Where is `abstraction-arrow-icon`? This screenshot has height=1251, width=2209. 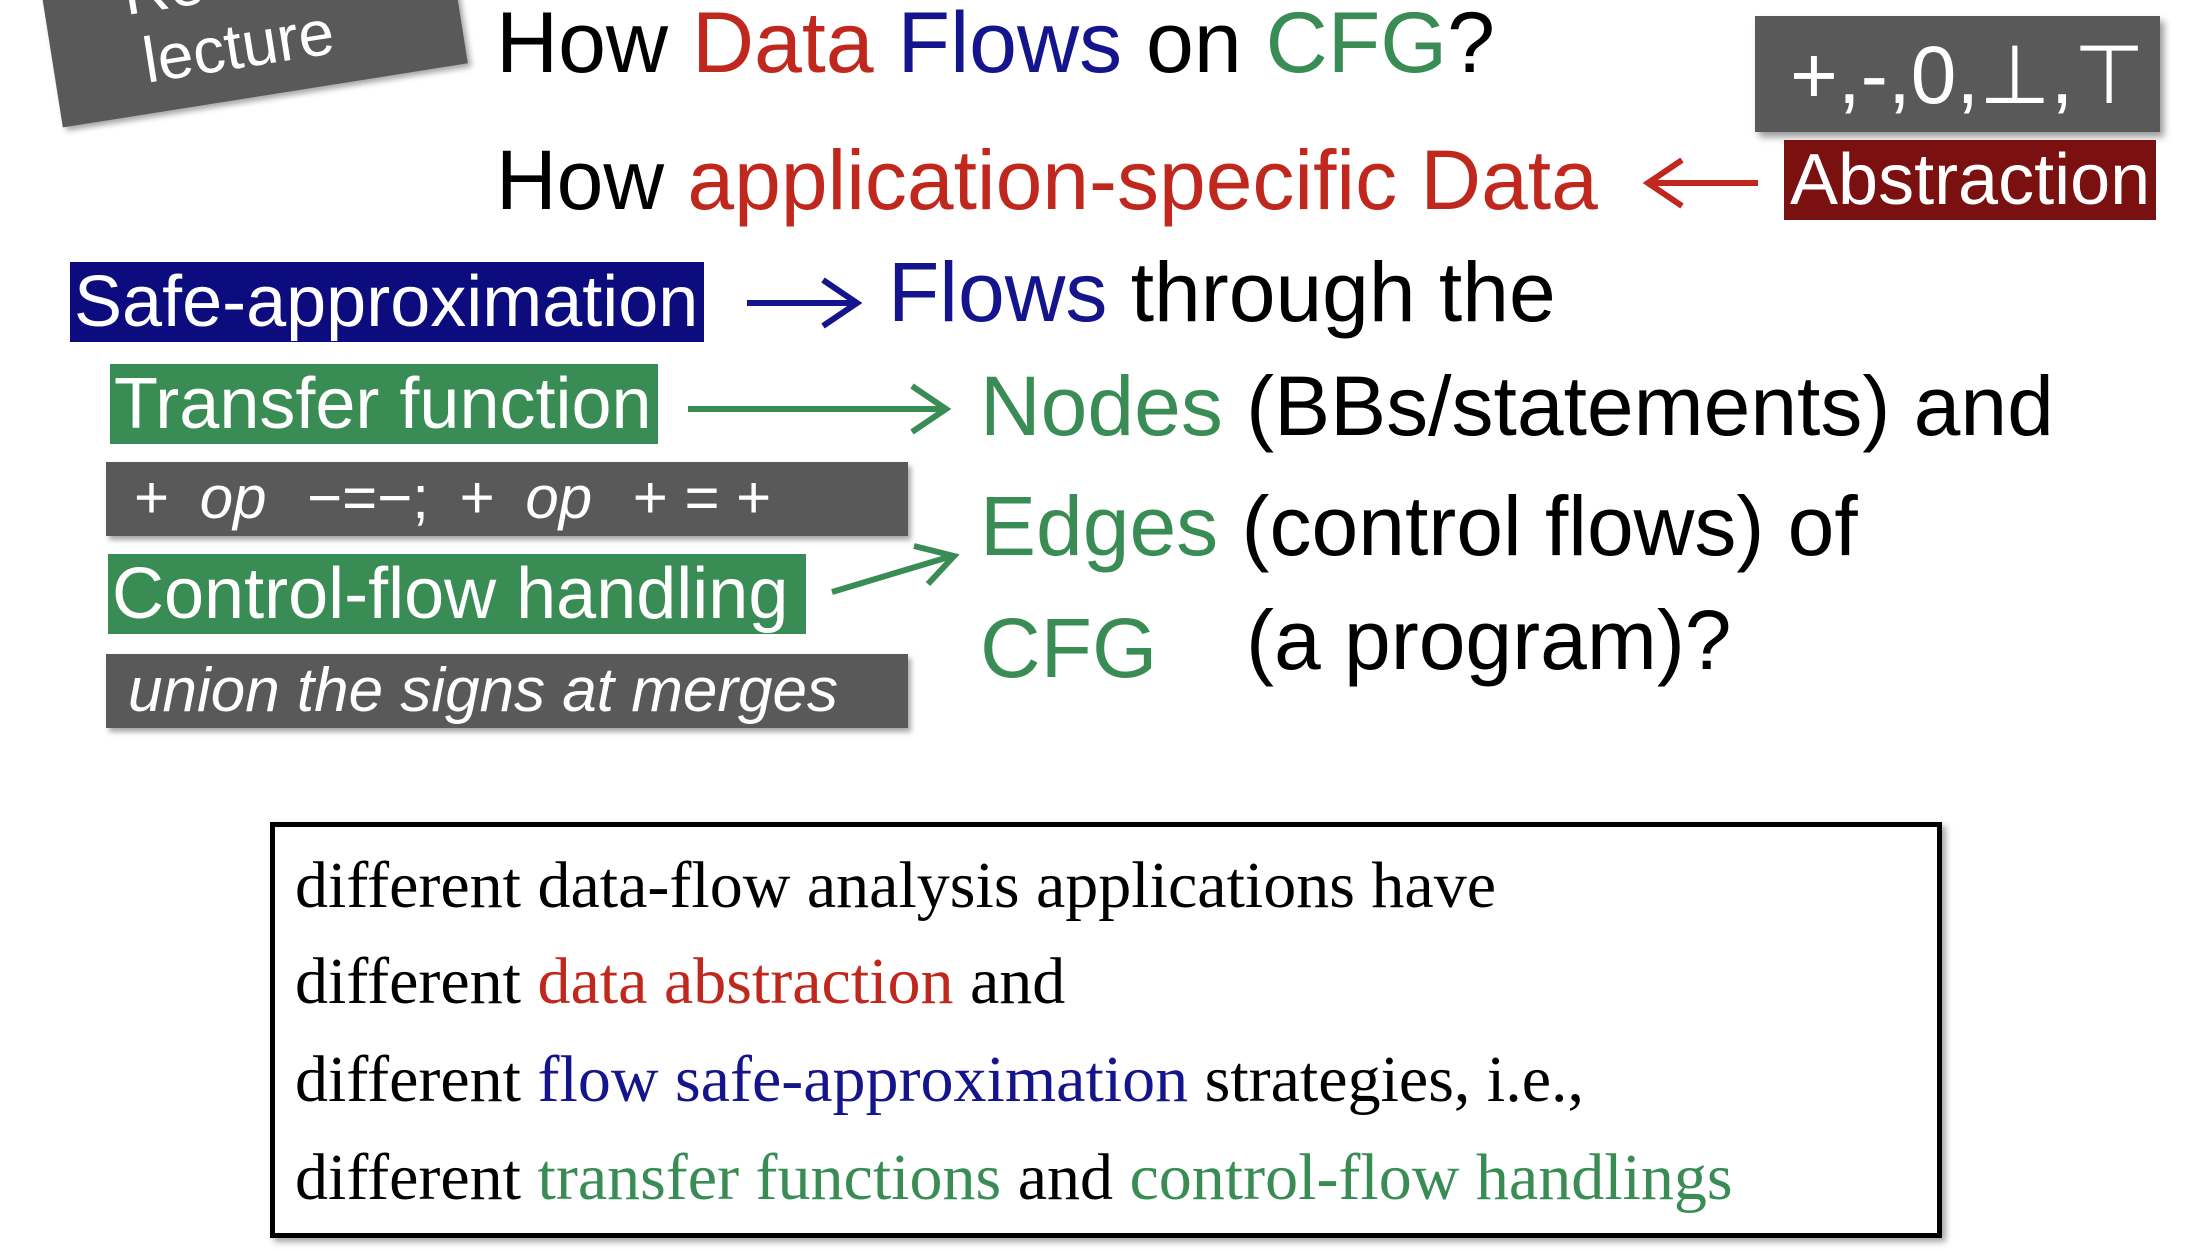
abstraction-arrow-icon is located at coordinates (1700, 183).